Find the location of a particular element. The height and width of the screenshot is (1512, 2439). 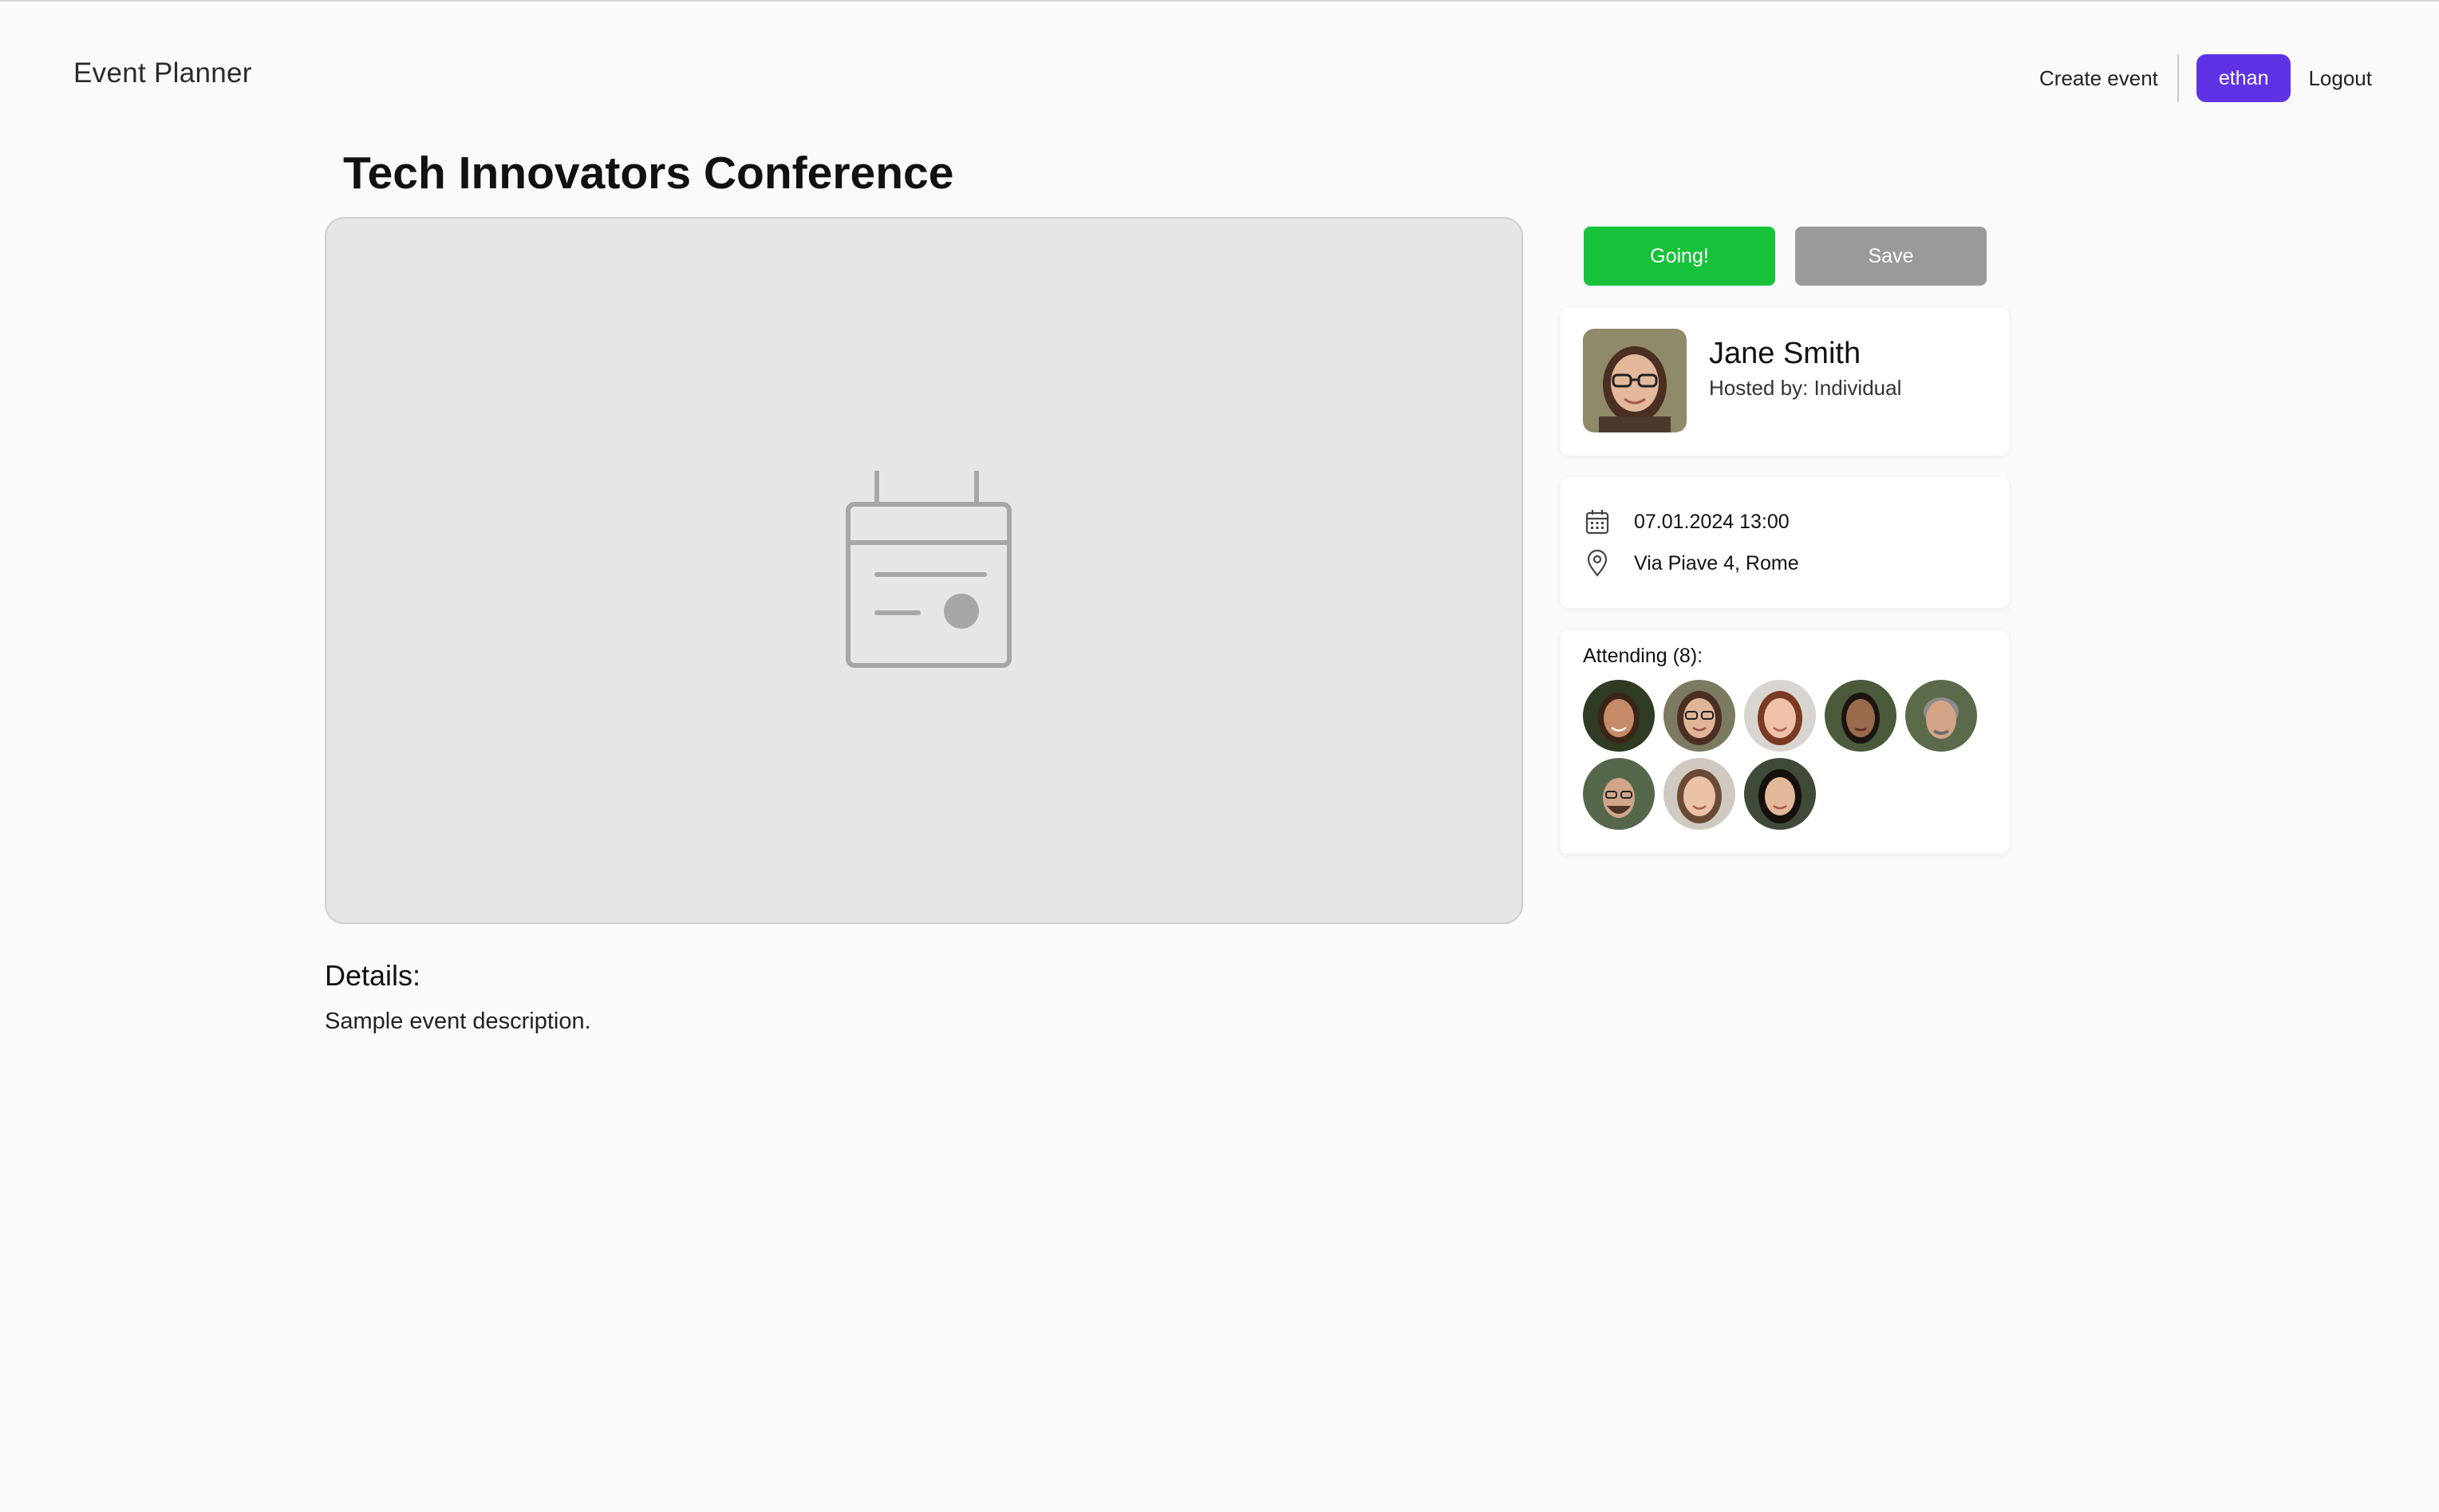

nav-divider is located at coordinates (2178, 78).